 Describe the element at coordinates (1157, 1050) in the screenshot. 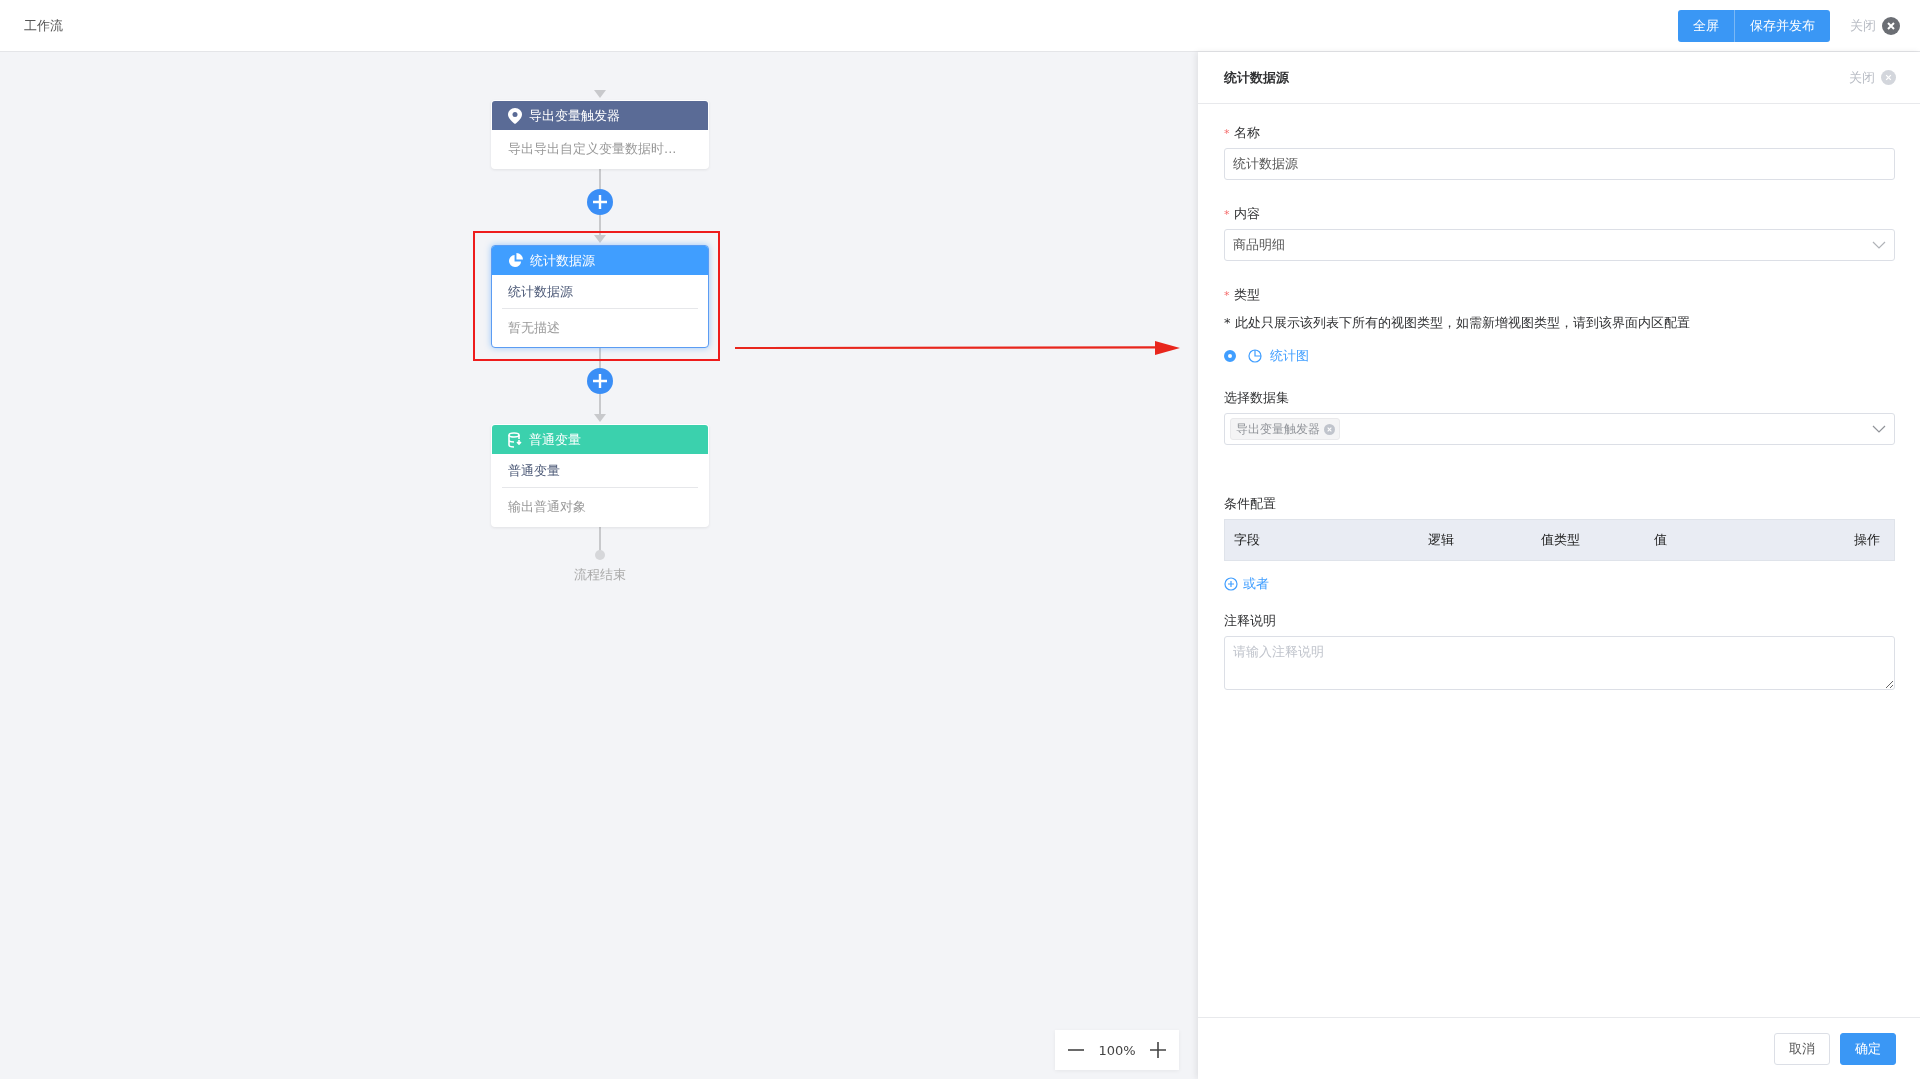

I see `zoom-in-button` at that location.